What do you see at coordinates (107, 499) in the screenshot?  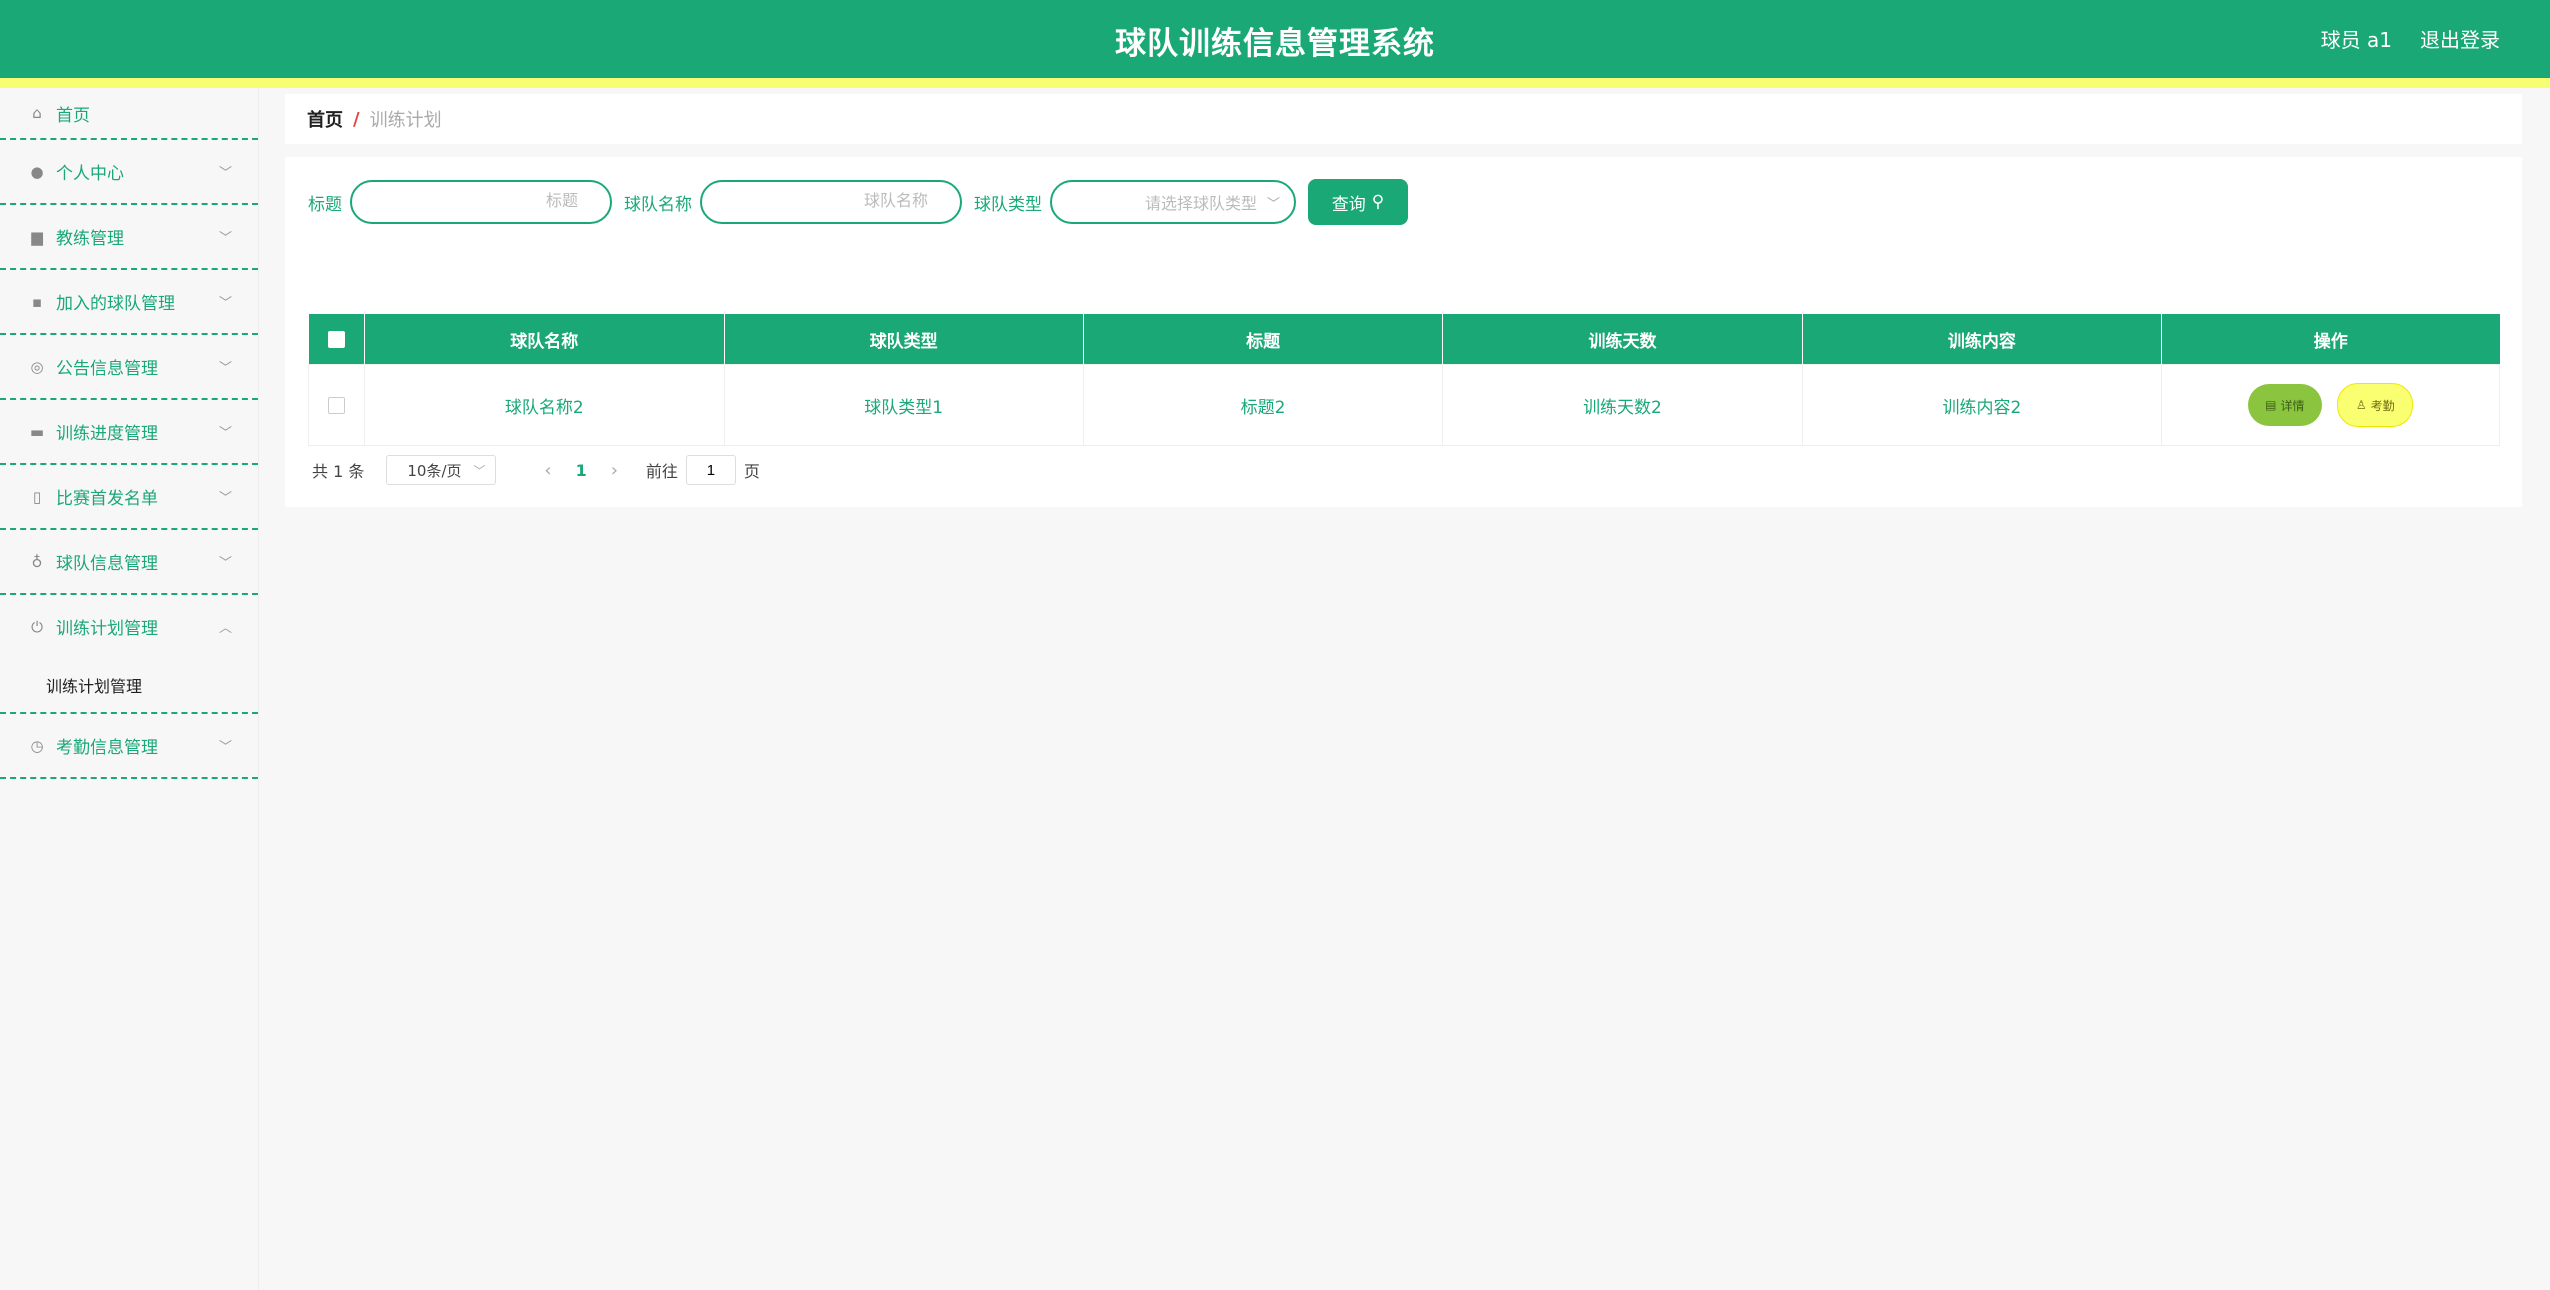 I see `sidebar-item-label: 比赛首发名单` at bounding box center [107, 499].